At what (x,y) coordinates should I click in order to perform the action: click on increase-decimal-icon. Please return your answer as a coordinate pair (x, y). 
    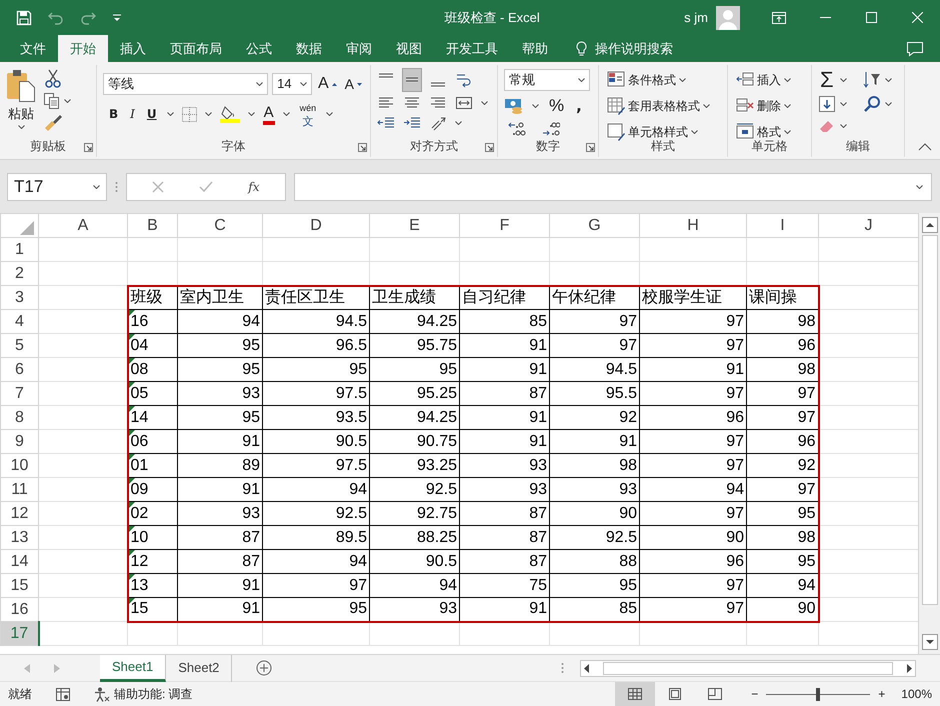
    Looking at the image, I should click on (517, 129).